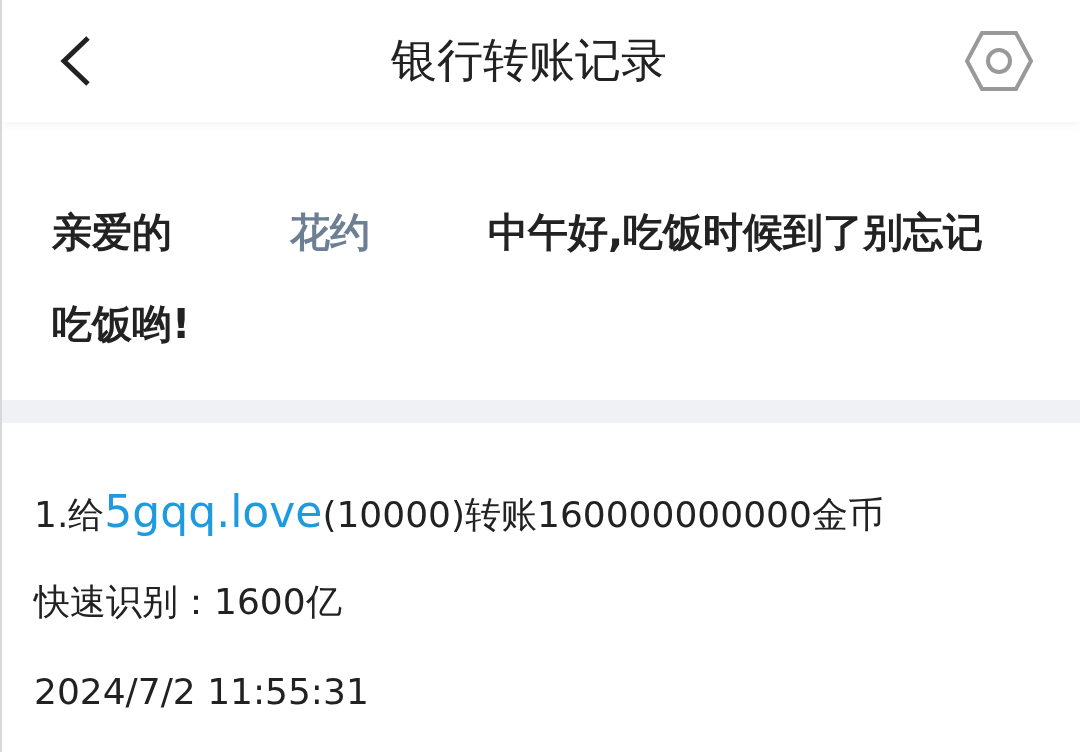 This screenshot has height=752, width=1080. I want to click on settings-button, so click(999, 61).